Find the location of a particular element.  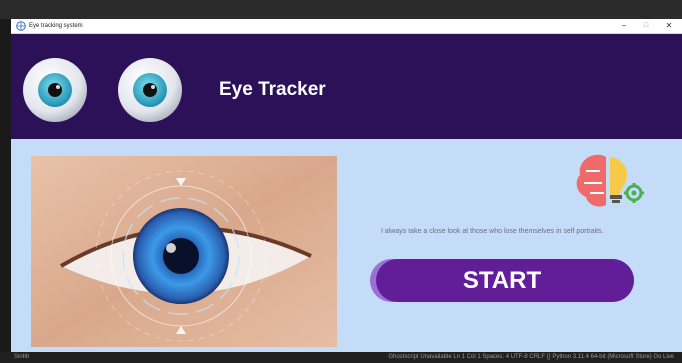

brain-lightbulb-gear-icon is located at coordinates (610, 180).